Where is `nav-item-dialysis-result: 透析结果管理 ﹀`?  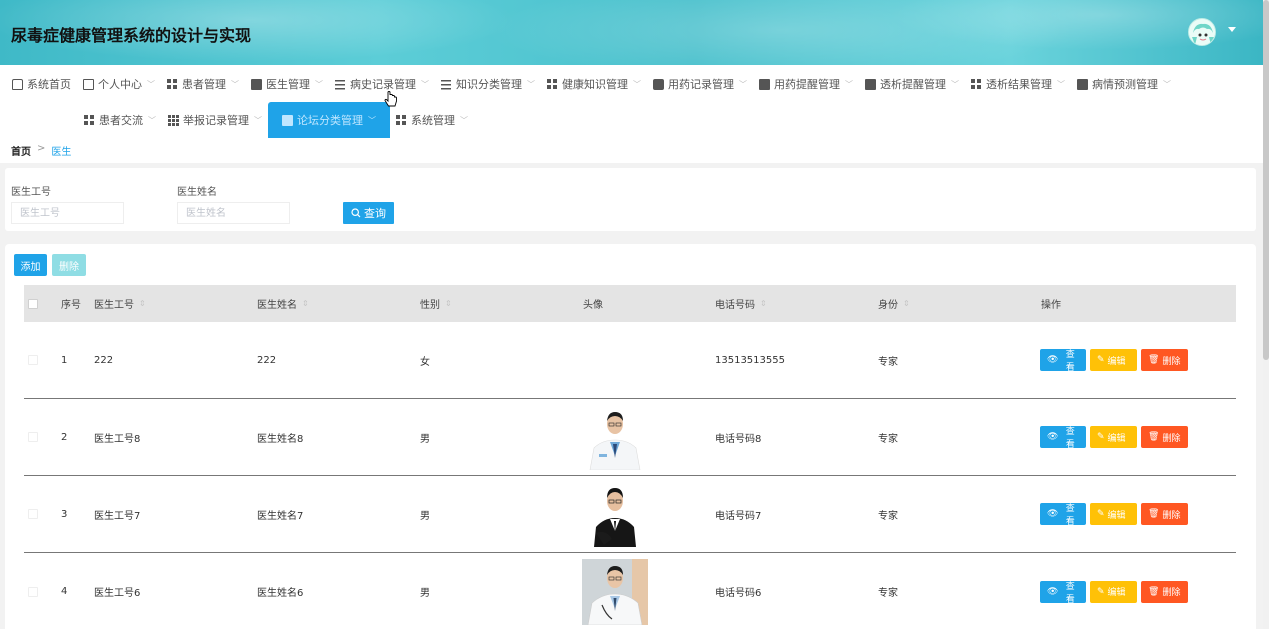
nav-item-dialysis-result: 透析结果管理 ﹀ is located at coordinates (1018, 84).